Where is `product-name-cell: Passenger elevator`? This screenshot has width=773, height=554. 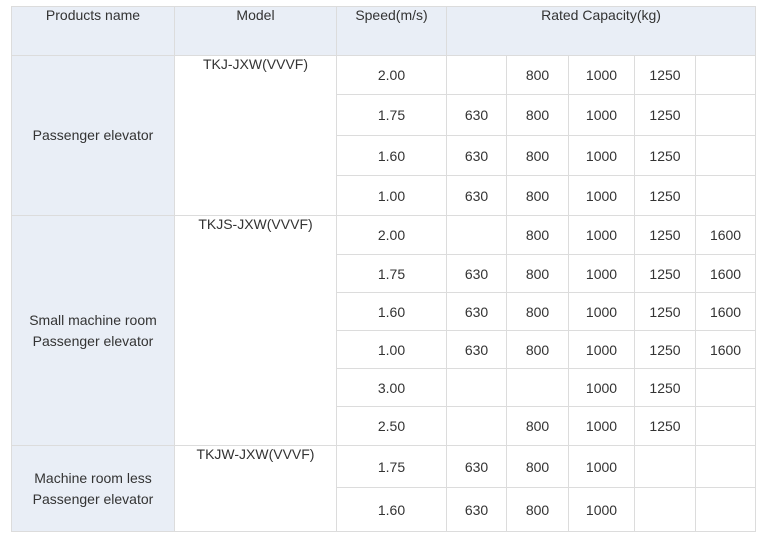
product-name-cell: Passenger elevator is located at coordinates (93, 135).